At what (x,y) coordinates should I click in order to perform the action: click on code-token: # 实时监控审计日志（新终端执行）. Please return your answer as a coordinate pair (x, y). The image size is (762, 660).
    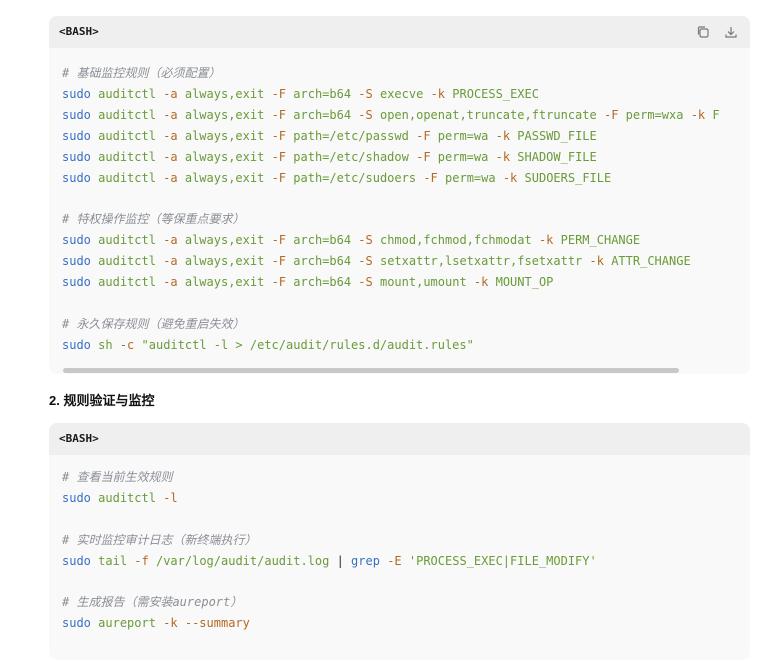
    Looking at the image, I should click on (159, 539).